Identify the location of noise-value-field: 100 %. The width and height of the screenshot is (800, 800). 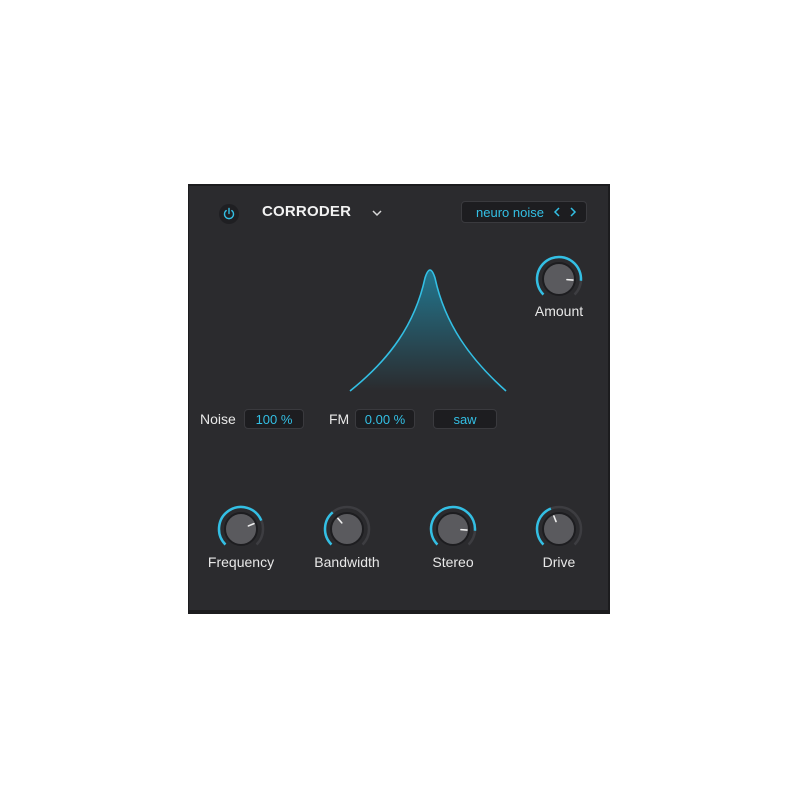
(274, 419).